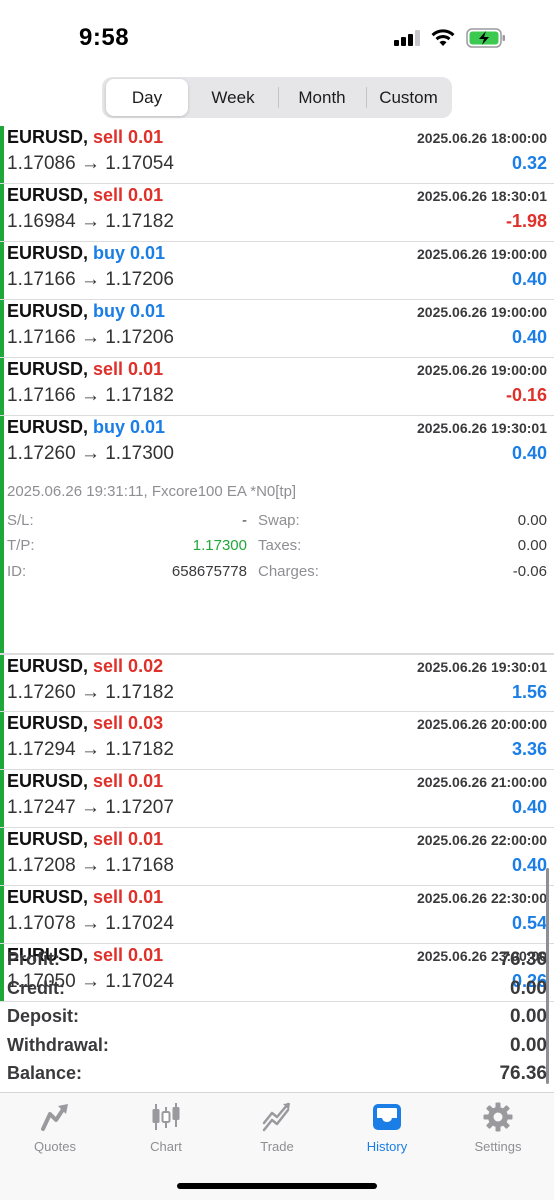 This screenshot has height=1200, width=554. What do you see at coordinates (147, 97) in the screenshot?
I see `segment-day: Day` at bounding box center [147, 97].